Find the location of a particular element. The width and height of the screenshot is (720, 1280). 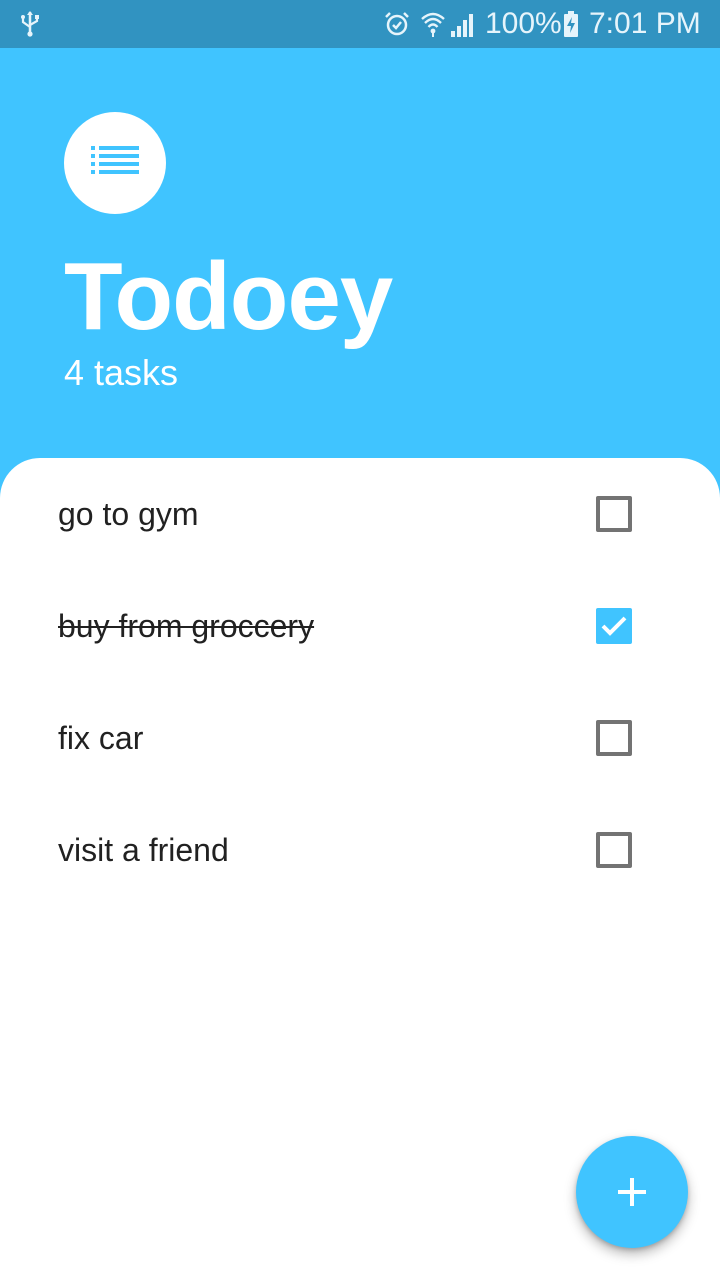

add-icon is located at coordinates (632, 1192).